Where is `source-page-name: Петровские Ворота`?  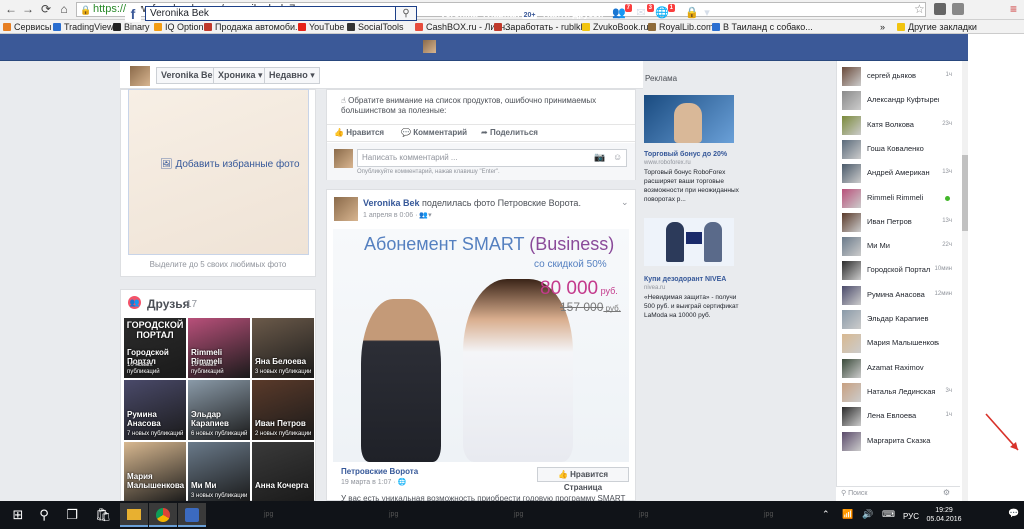 source-page-name: Петровские Ворота is located at coordinates (379, 471).